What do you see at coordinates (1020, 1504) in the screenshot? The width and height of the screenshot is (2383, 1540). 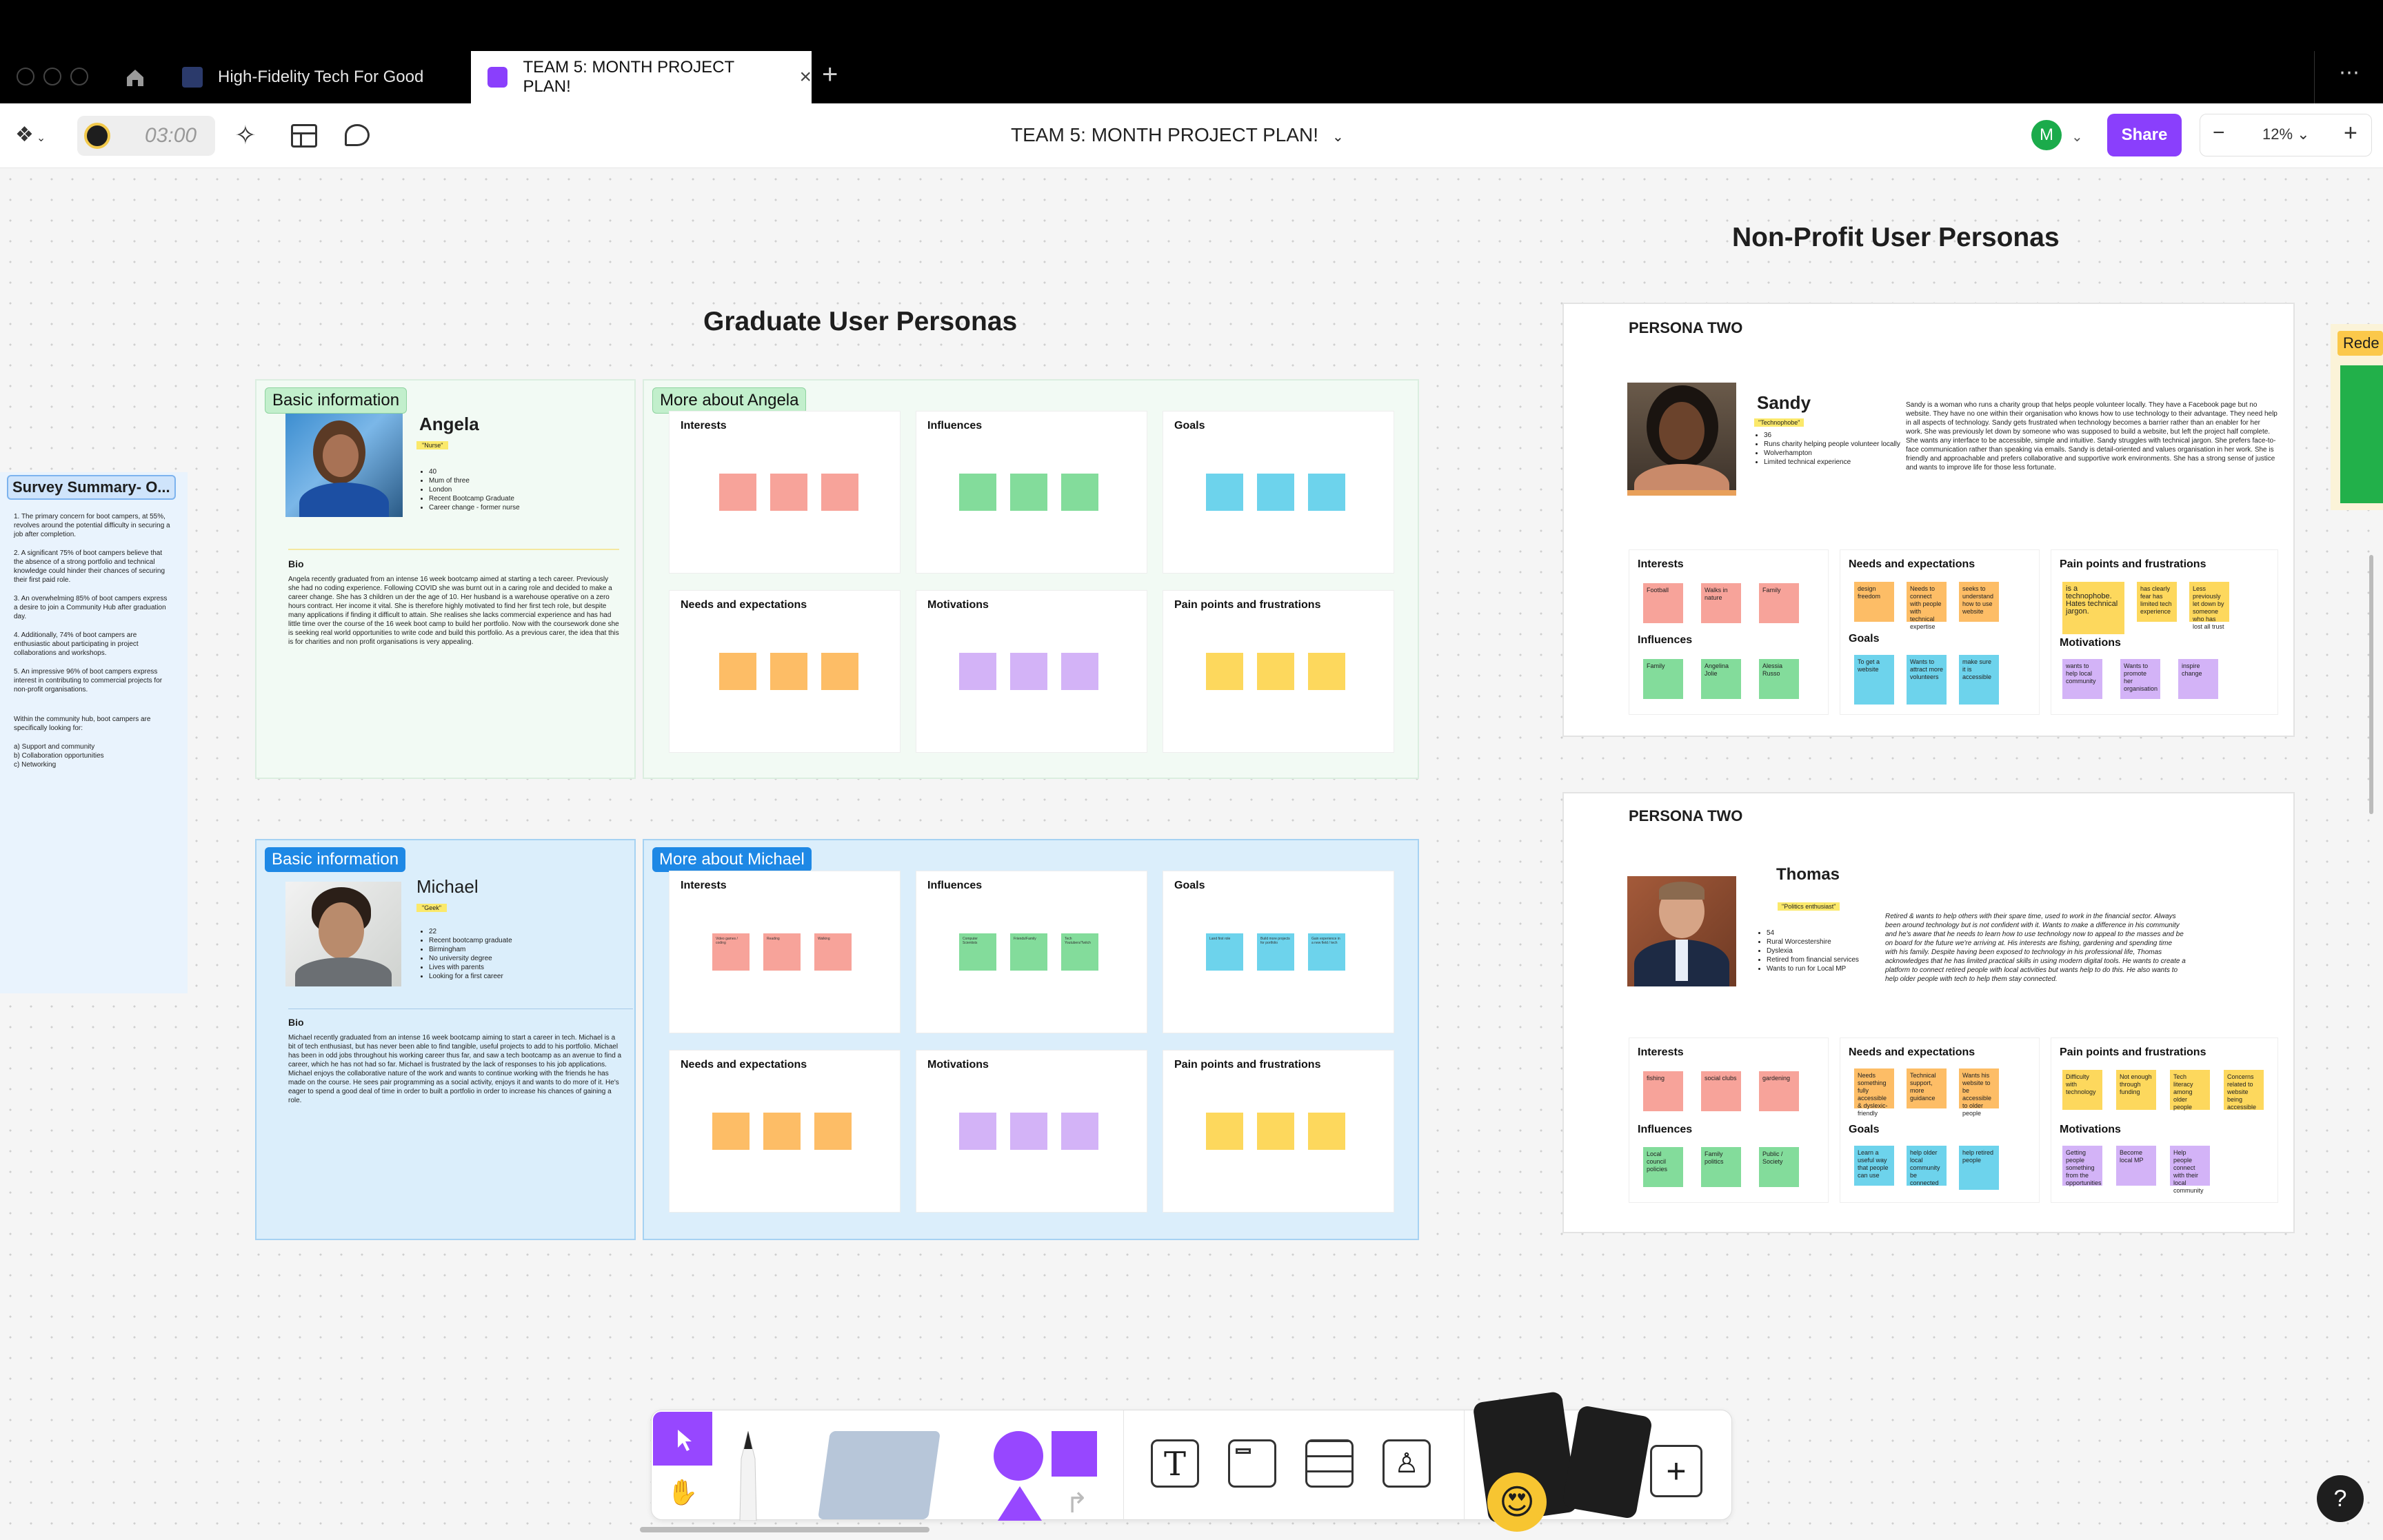 I see `triangle-shape-tool` at bounding box center [1020, 1504].